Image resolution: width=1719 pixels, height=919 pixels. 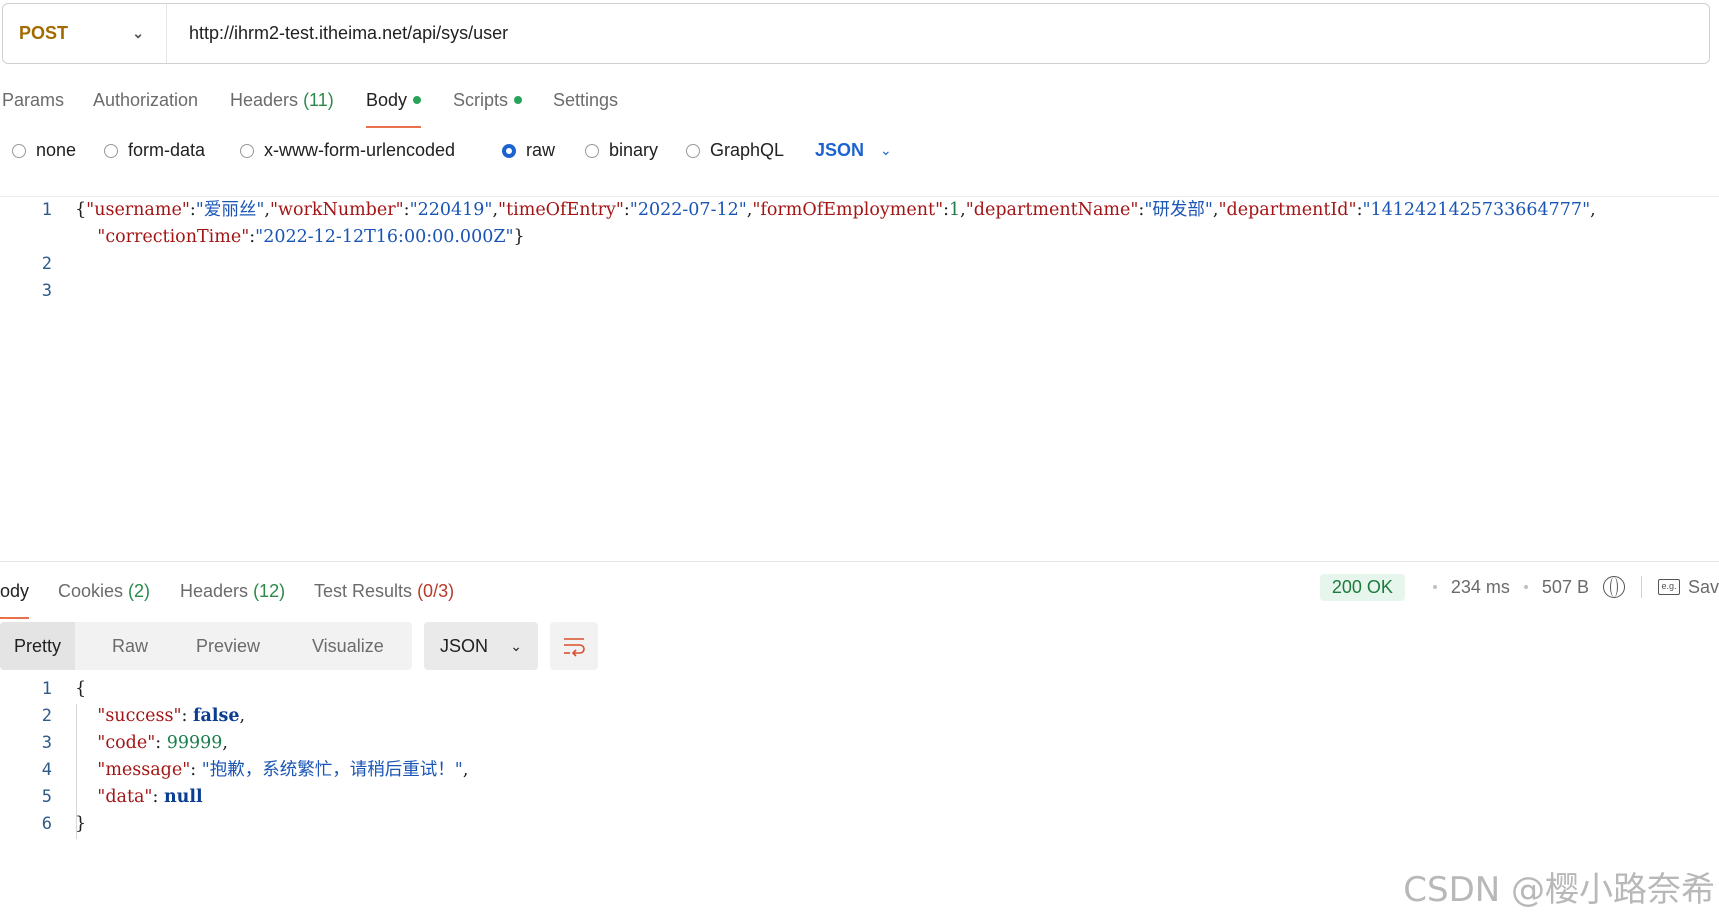 What do you see at coordinates (859, 561) in the screenshot?
I see `pane-divider` at bounding box center [859, 561].